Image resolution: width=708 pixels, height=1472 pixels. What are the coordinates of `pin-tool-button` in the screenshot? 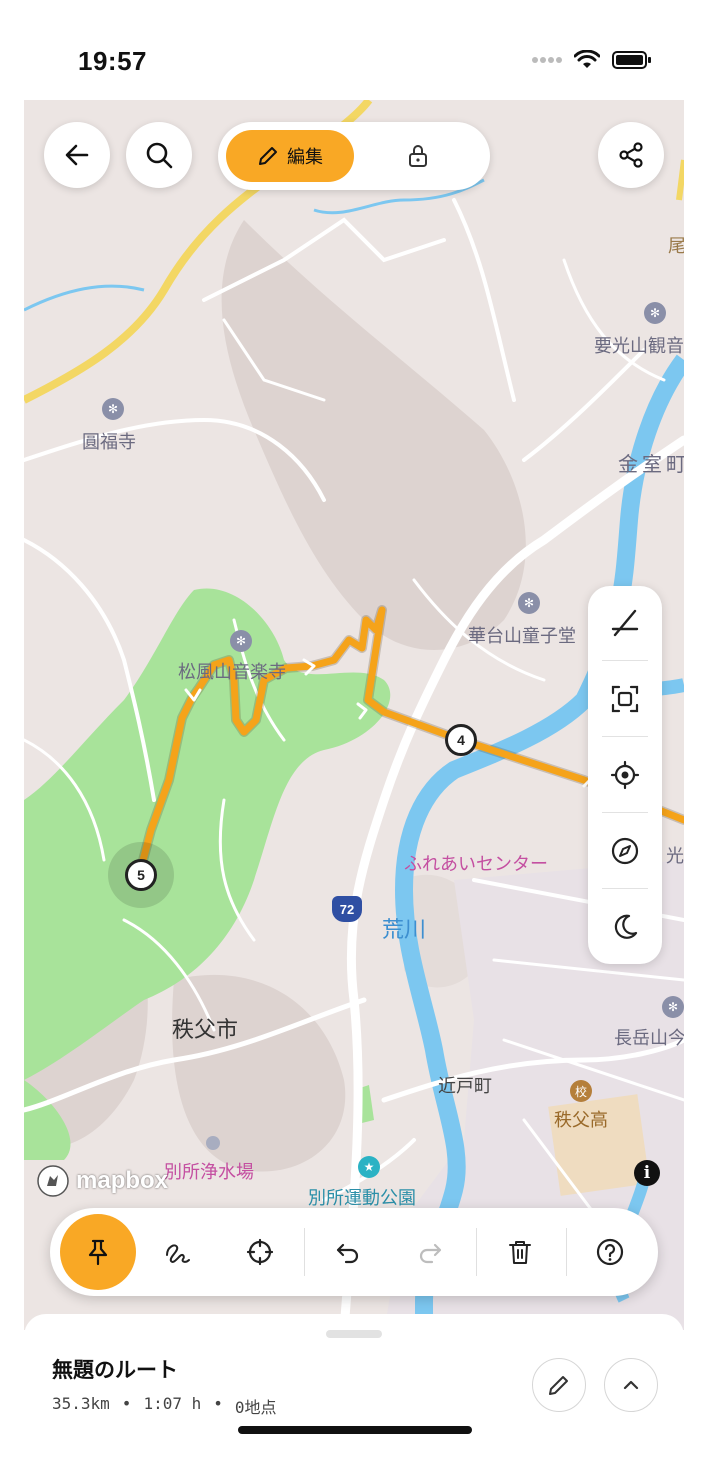 It's located at (98, 1252).